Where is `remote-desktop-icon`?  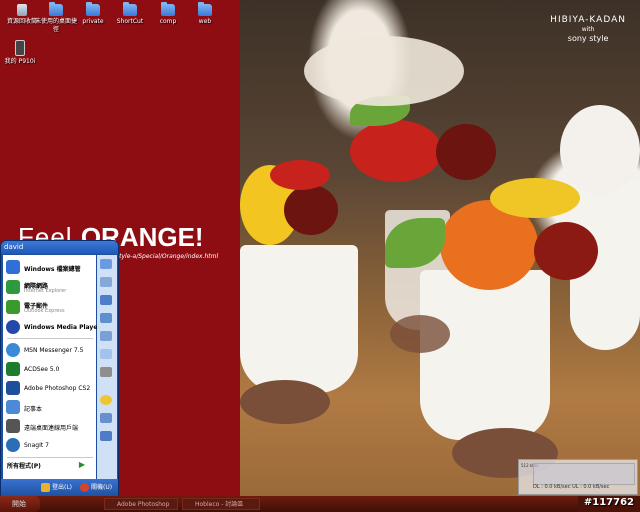 remote-desktop-icon is located at coordinates (13, 426).